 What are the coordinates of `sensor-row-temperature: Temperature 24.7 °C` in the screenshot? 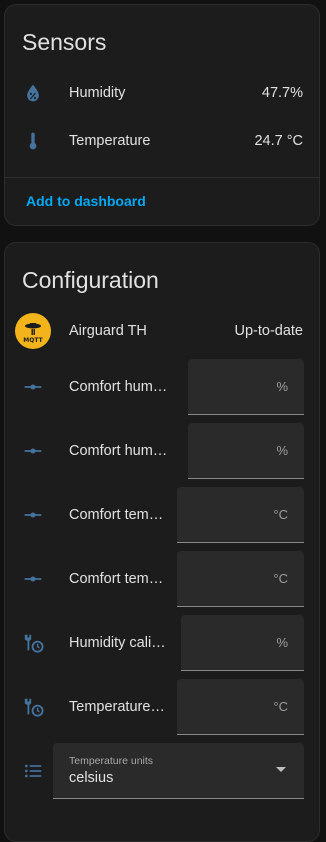 It's located at (162, 141).